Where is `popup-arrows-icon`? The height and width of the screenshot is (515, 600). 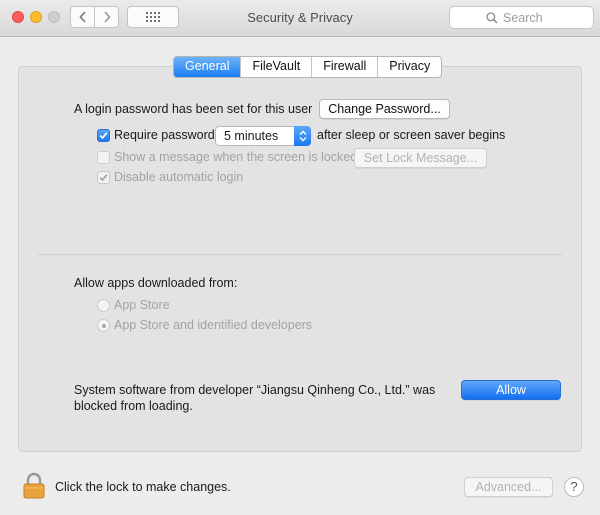 popup-arrows-icon is located at coordinates (302, 136).